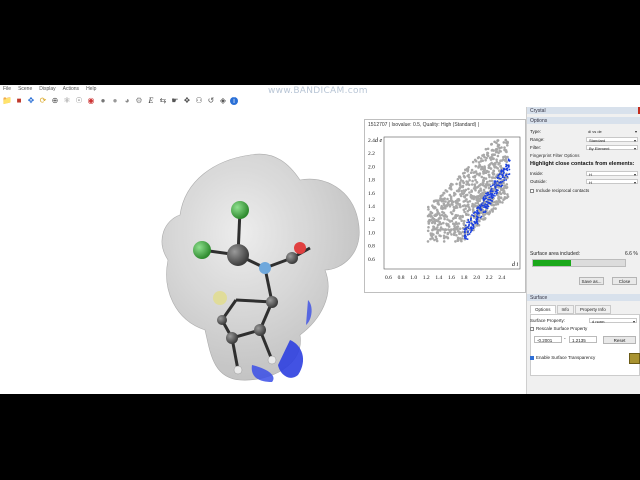 This screenshot has width=640, height=480. Describe the element at coordinates (175, 101) in the screenshot. I see `select-icon: ☛` at that location.